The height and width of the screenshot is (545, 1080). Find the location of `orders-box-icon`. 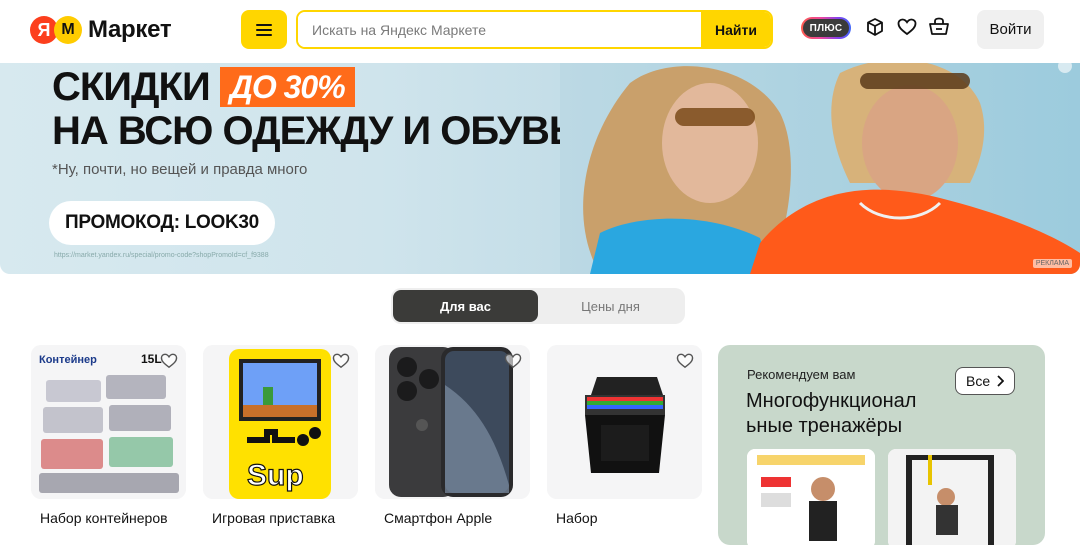

orders-box-icon is located at coordinates (875, 27).